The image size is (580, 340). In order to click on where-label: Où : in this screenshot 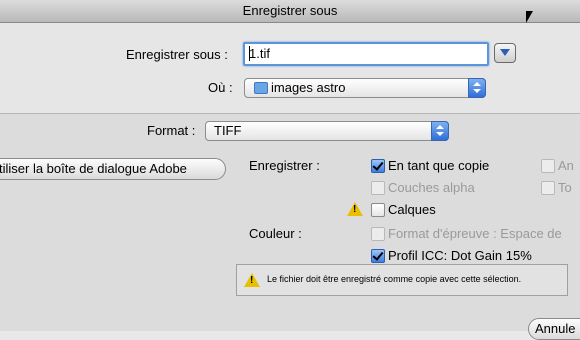, I will do `click(220, 87)`.